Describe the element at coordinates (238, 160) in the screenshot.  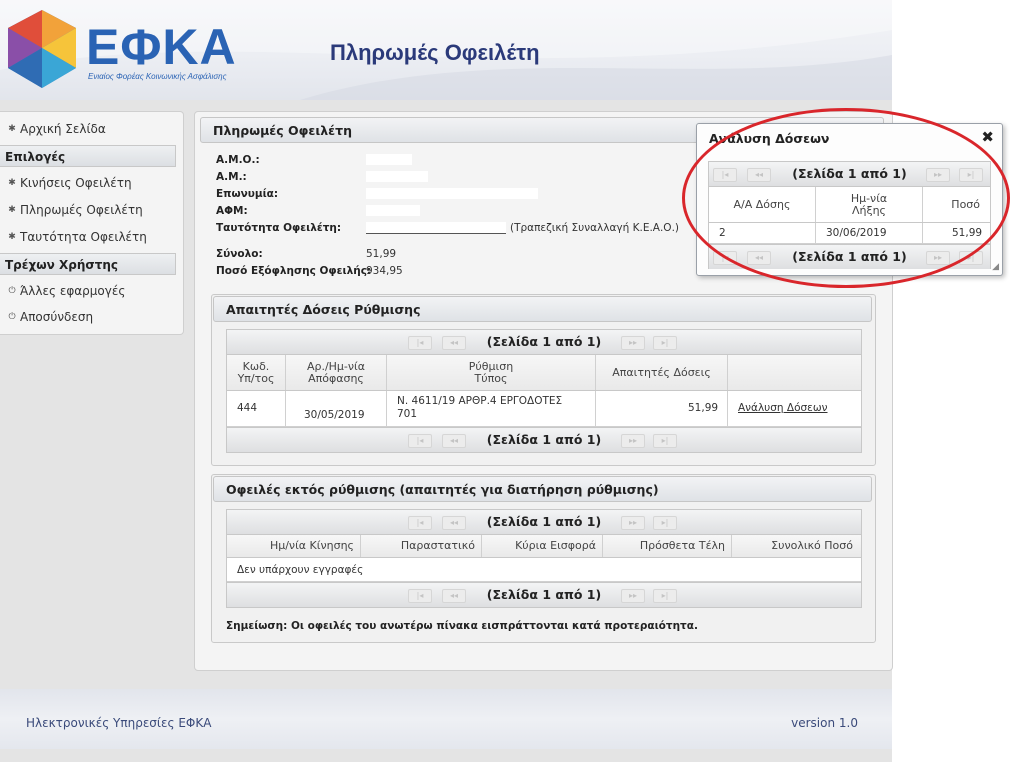
I see `amo-label: Α.Μ.Ο.:` at that location.